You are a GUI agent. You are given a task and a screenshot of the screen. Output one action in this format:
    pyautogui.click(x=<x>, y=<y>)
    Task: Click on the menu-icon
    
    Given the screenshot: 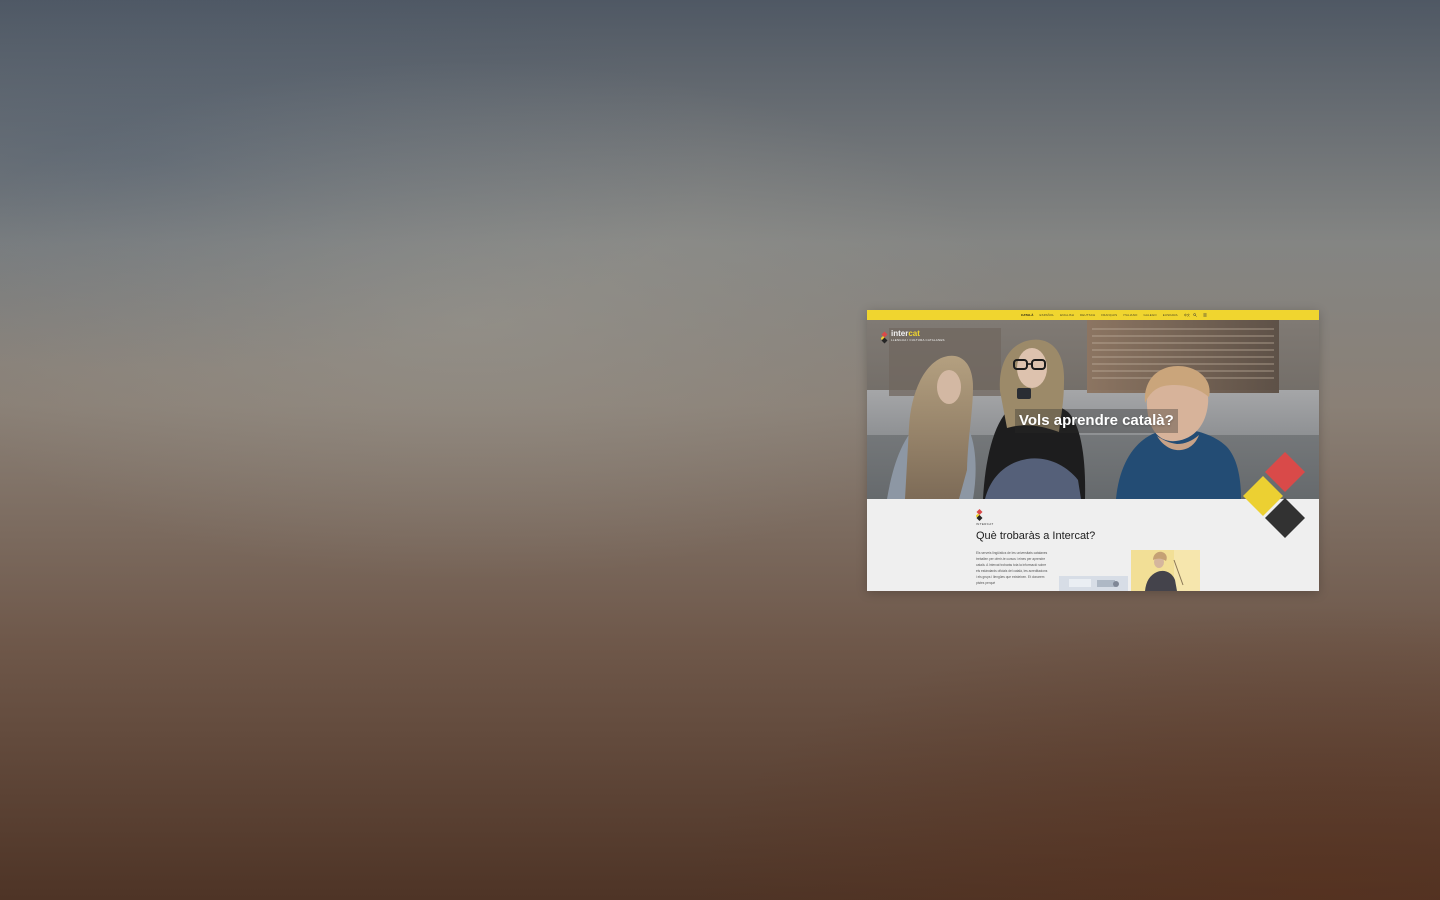 What is the action you would take?
    pyautogui.click(x=1205, y=315)
    